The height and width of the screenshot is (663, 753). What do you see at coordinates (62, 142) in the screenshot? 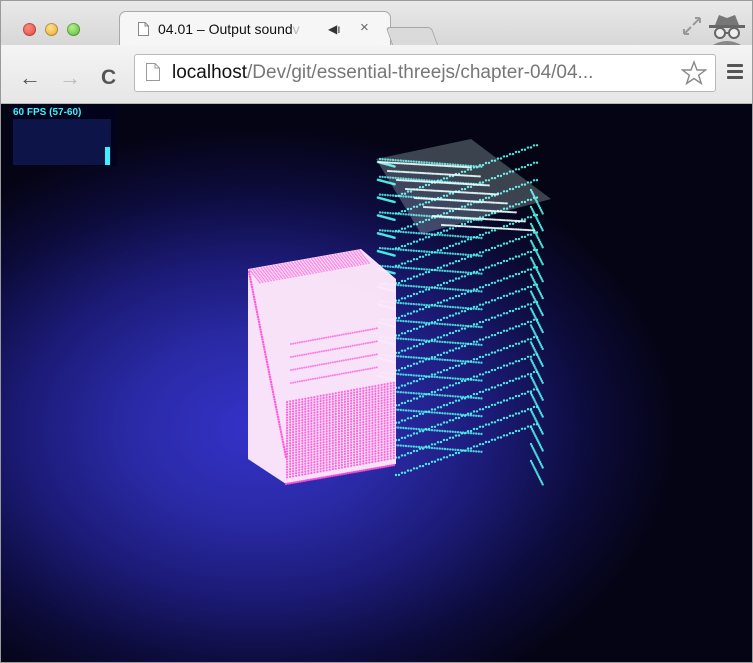
I see `fps-graph` at bounding box center [62, 142].